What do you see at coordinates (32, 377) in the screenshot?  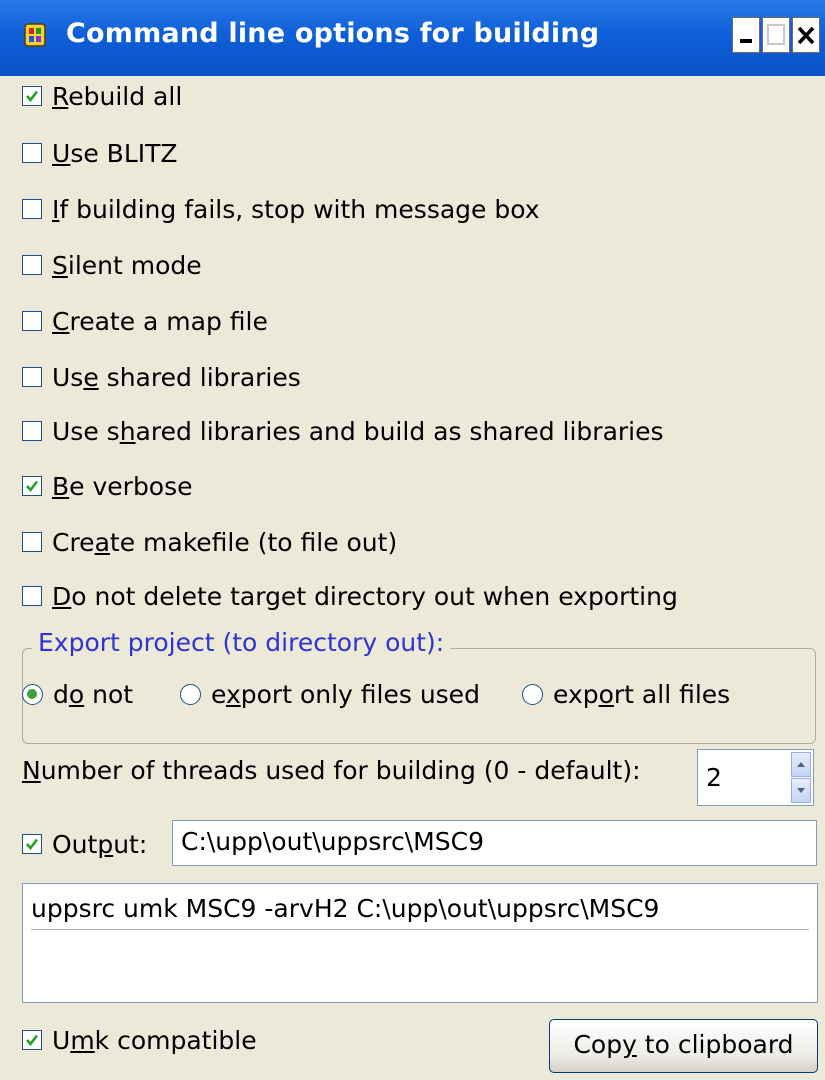 I see `shared-libraries-checkbox` at bounding box center [32, 377].